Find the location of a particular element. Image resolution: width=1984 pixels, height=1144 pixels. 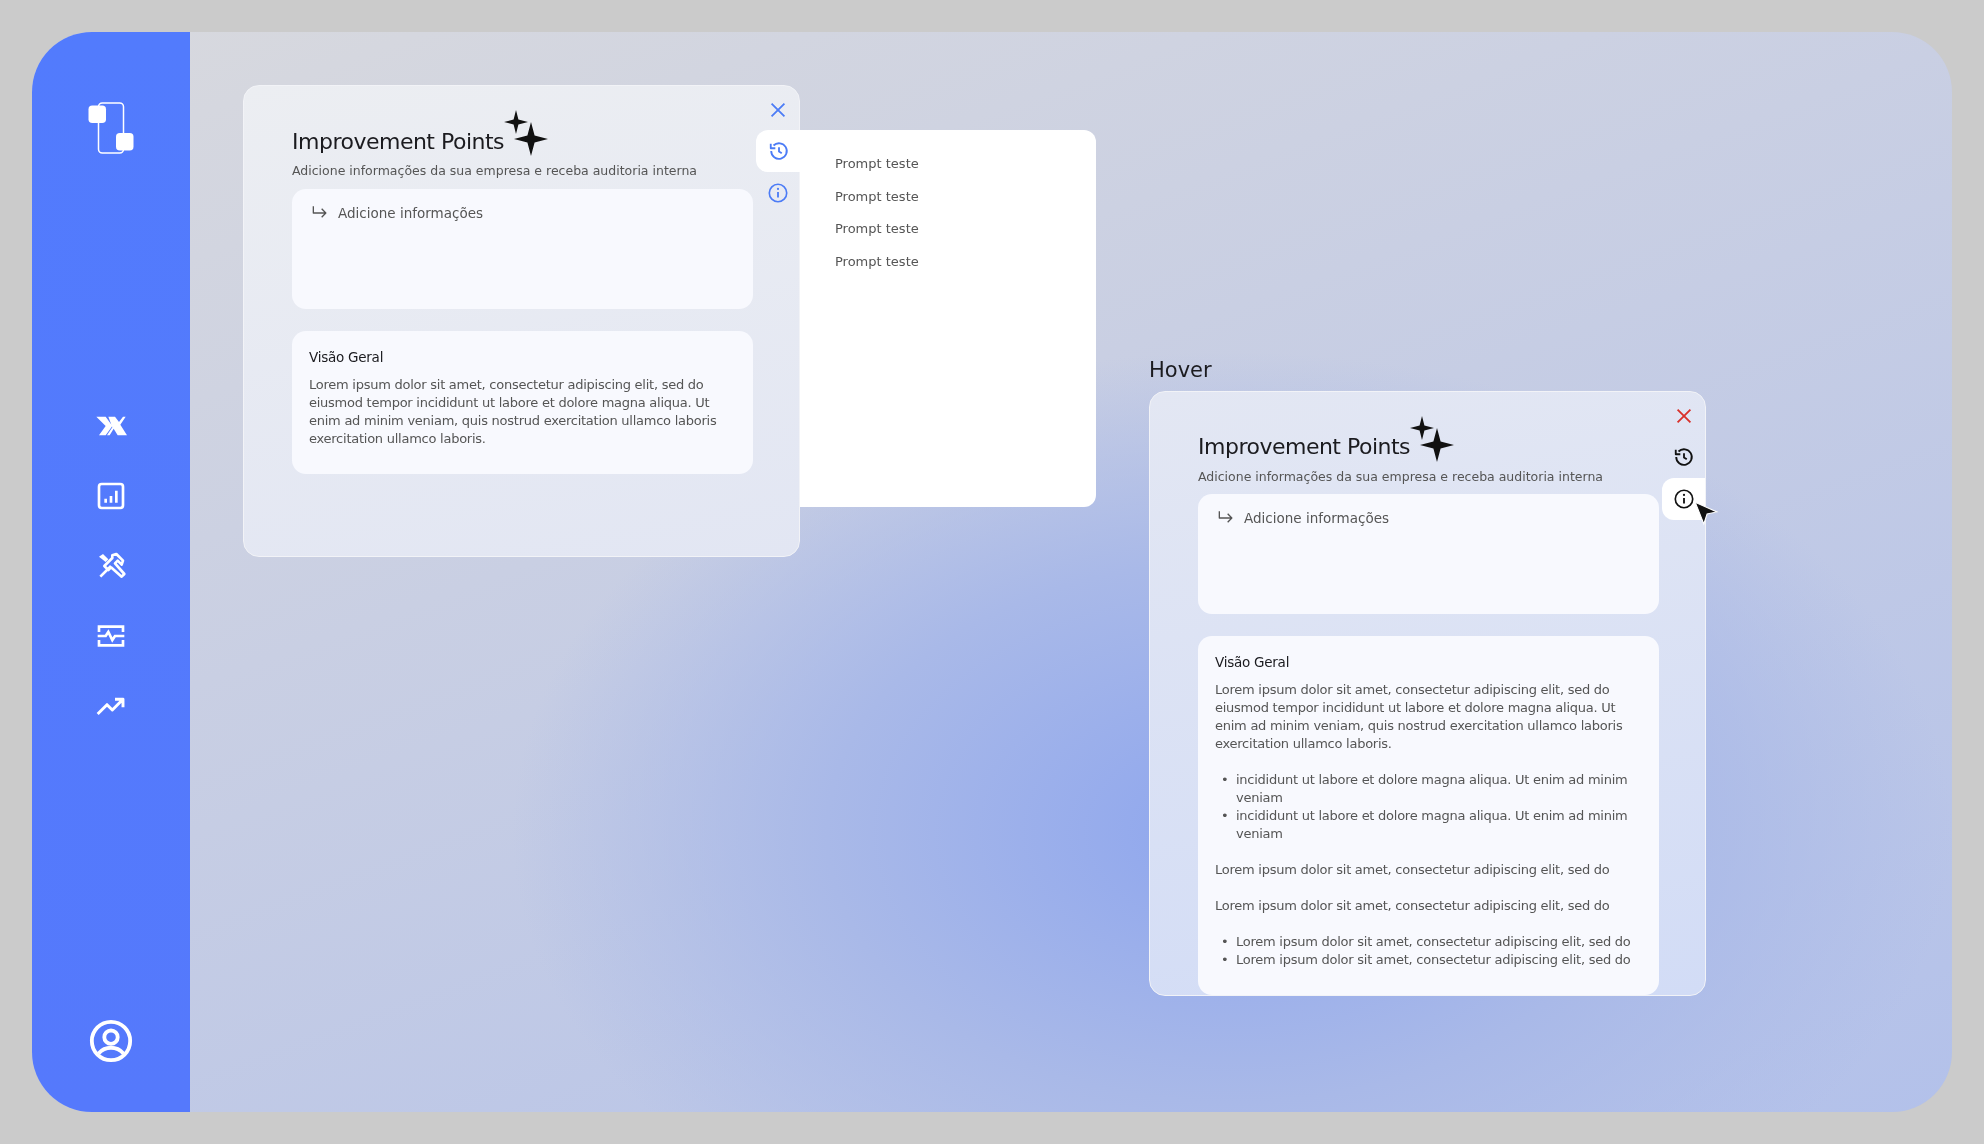

section-label: Hover is located at coordinates (1181, 370).